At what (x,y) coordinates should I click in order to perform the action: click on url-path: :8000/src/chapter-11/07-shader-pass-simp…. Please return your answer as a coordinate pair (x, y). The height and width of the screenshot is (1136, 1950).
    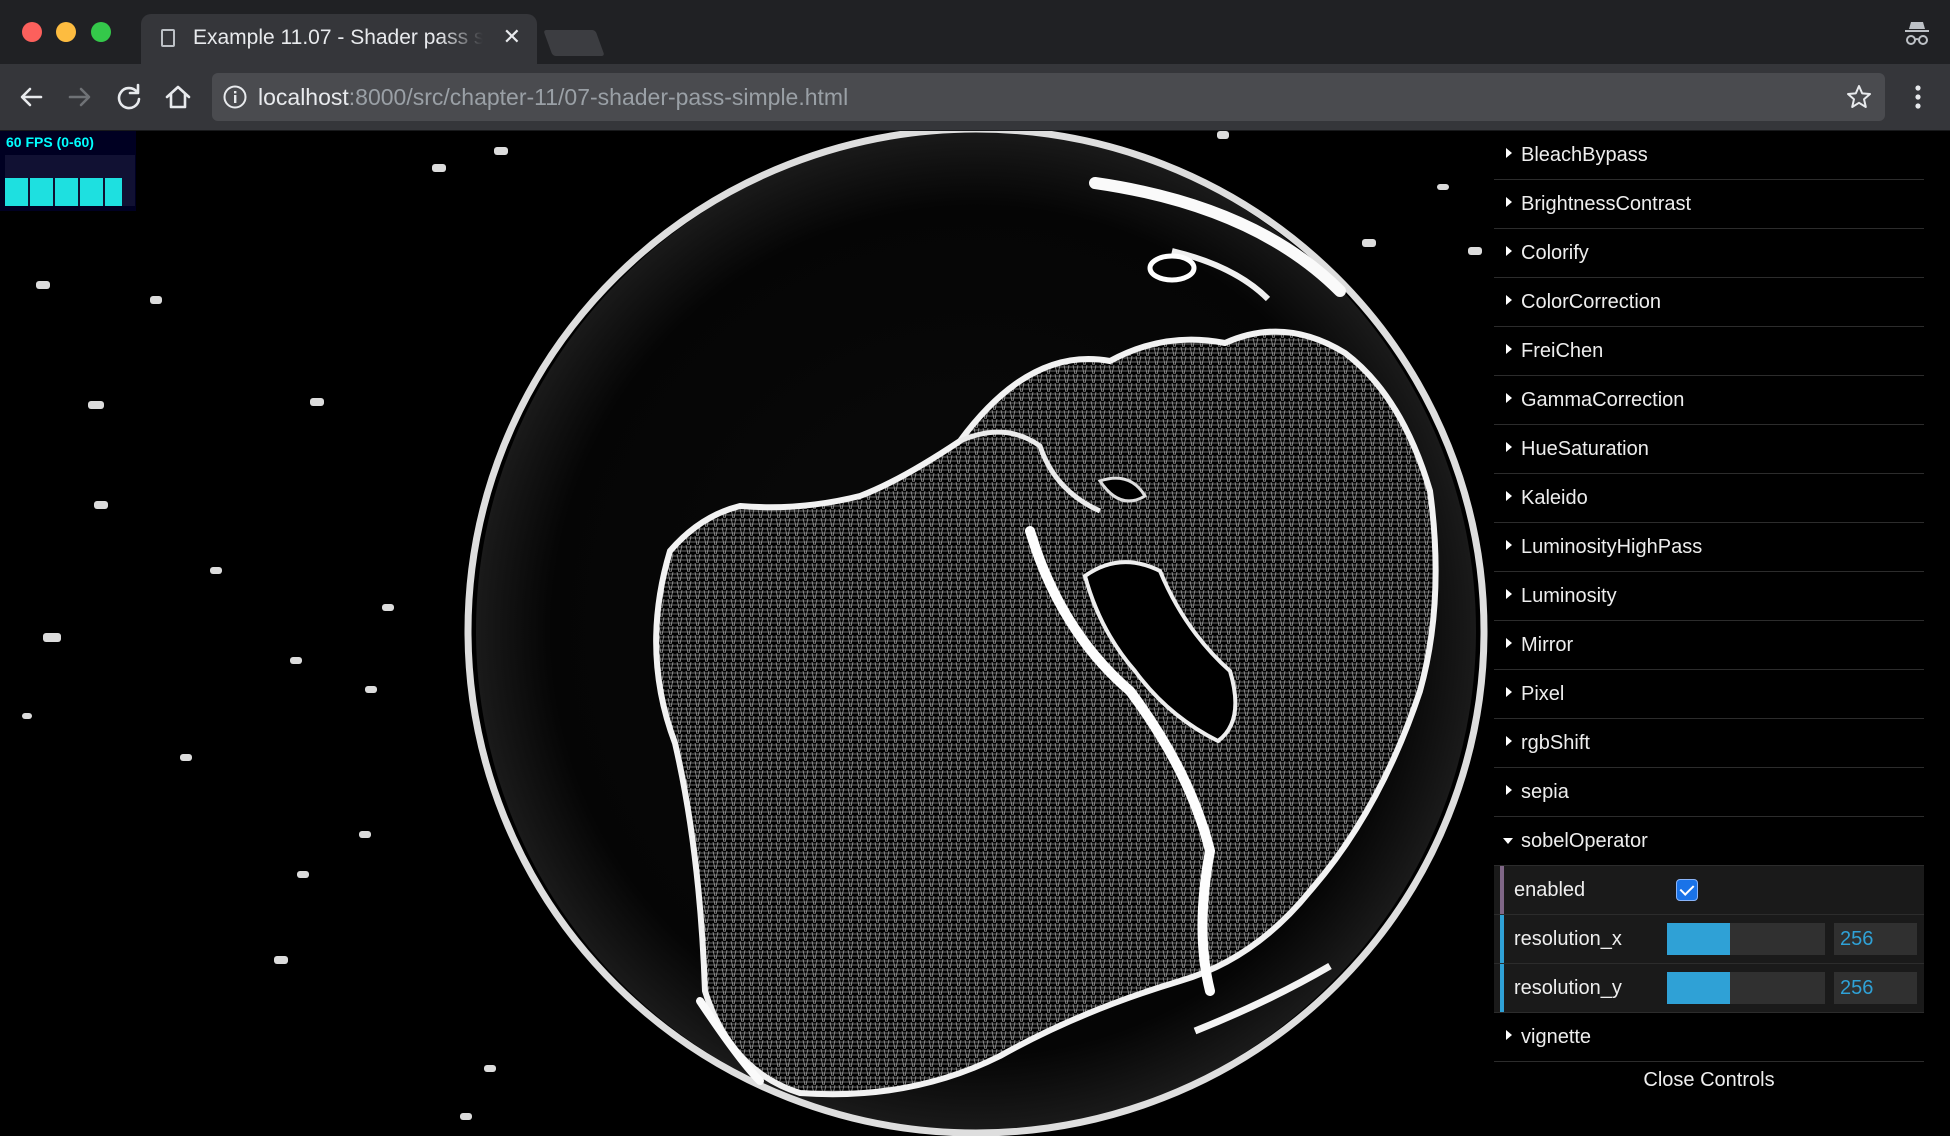
    Looking at the image, I should click on (598, 97).